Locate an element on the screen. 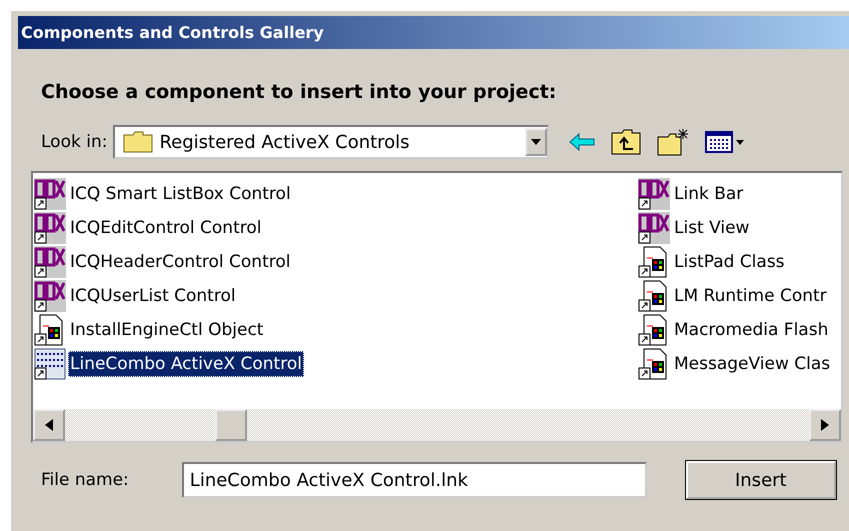  insert-button: Insert is located at coordinates (761, 480).